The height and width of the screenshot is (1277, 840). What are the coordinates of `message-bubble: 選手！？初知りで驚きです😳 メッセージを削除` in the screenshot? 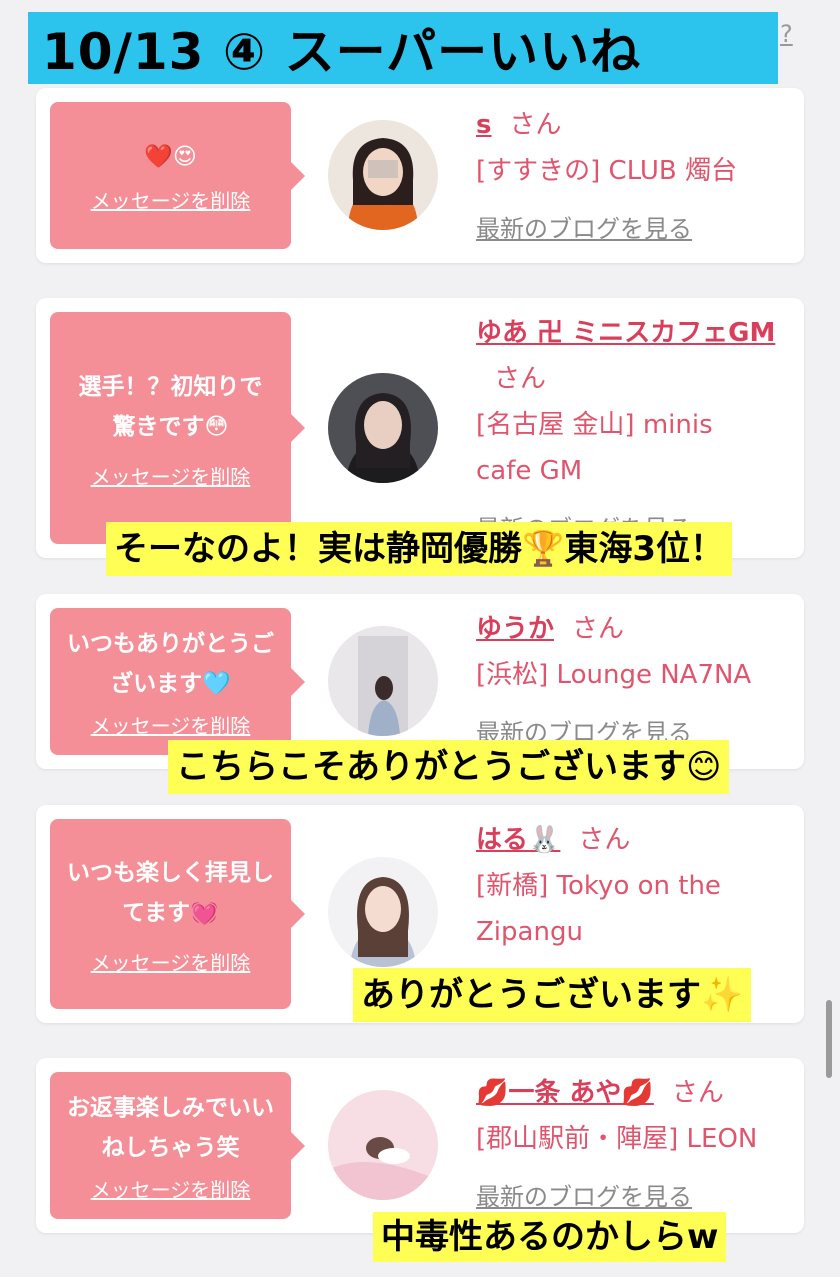 It's located at (177, 428).